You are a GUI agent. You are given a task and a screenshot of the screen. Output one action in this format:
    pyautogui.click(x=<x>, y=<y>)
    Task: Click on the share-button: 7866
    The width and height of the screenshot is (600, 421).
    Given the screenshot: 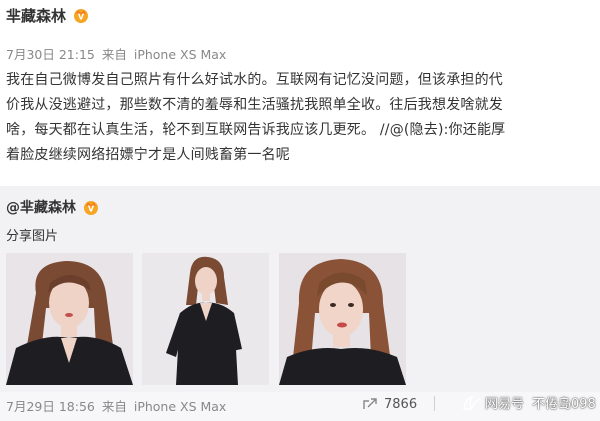 What is the action you would take?
    pyautogui.click(x=389, y=404)
    